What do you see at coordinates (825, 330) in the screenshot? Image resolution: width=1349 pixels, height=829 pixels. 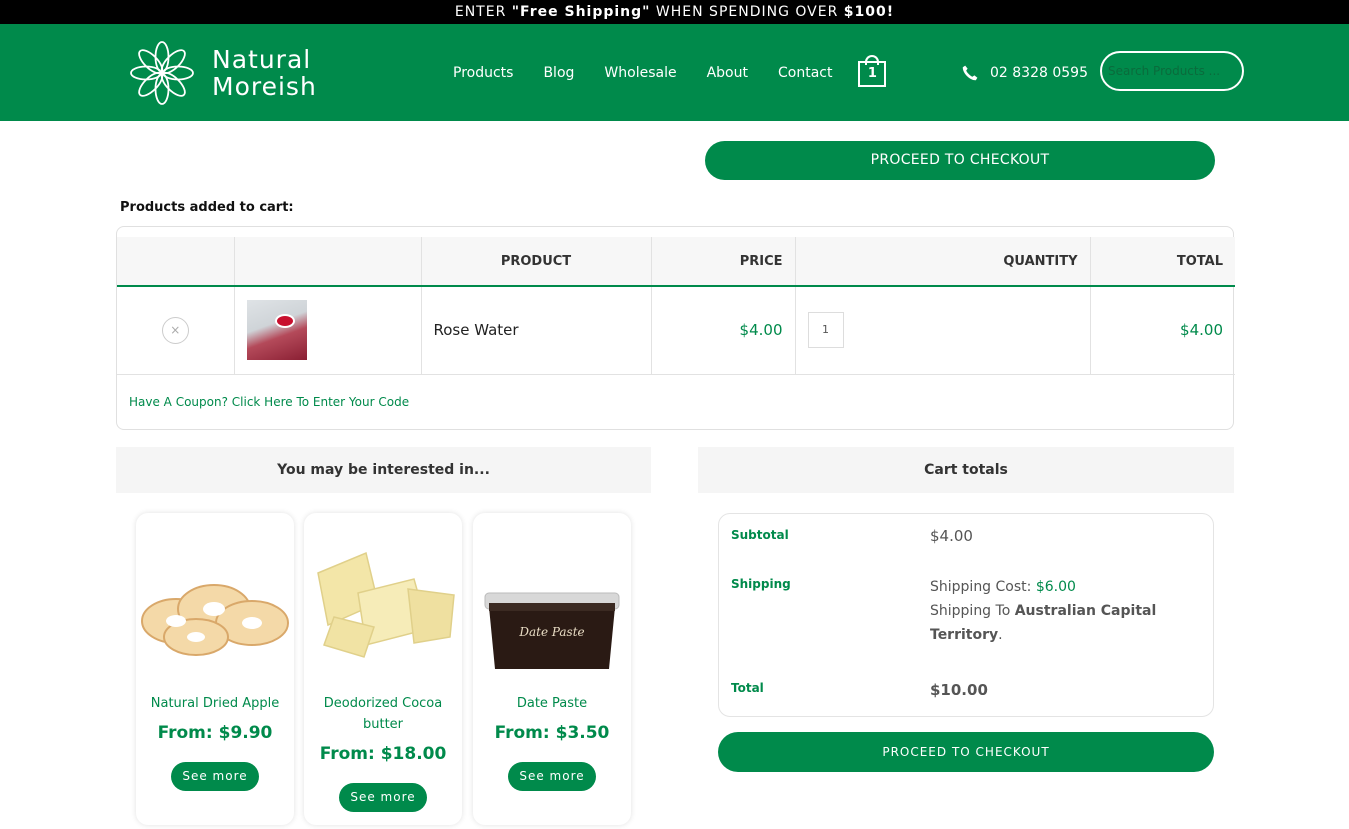 I see `quantity-input: 1` at bounding box center [825, 330].